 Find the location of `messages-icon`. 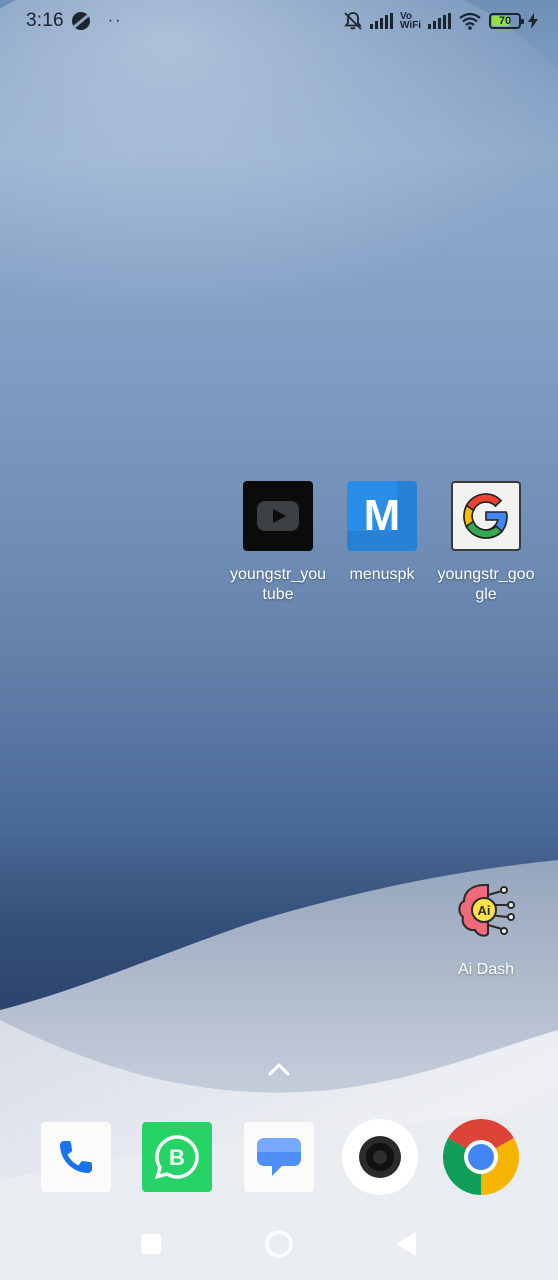

messages-icon is located at coordinates (279, 1157).